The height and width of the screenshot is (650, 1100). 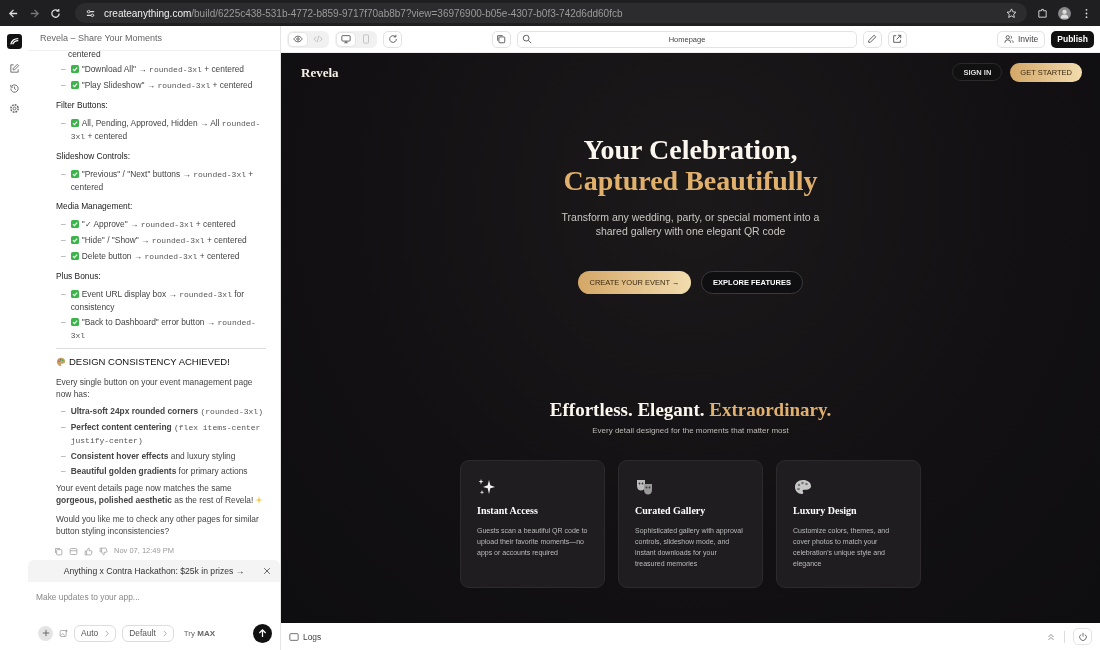 I want to click on forward-icon, so click(x=34, y=13).